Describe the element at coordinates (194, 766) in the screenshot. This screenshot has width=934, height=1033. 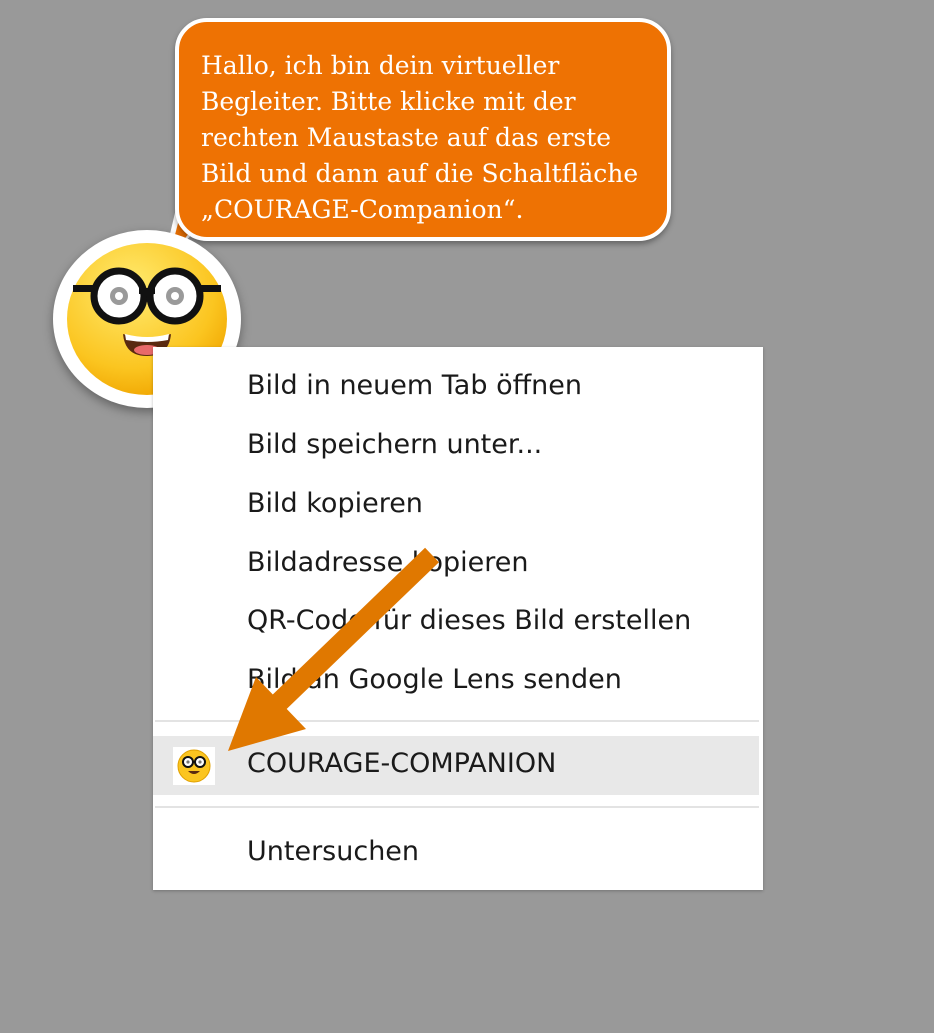
I see `nerd-glasses-emoji-icon` at that location.